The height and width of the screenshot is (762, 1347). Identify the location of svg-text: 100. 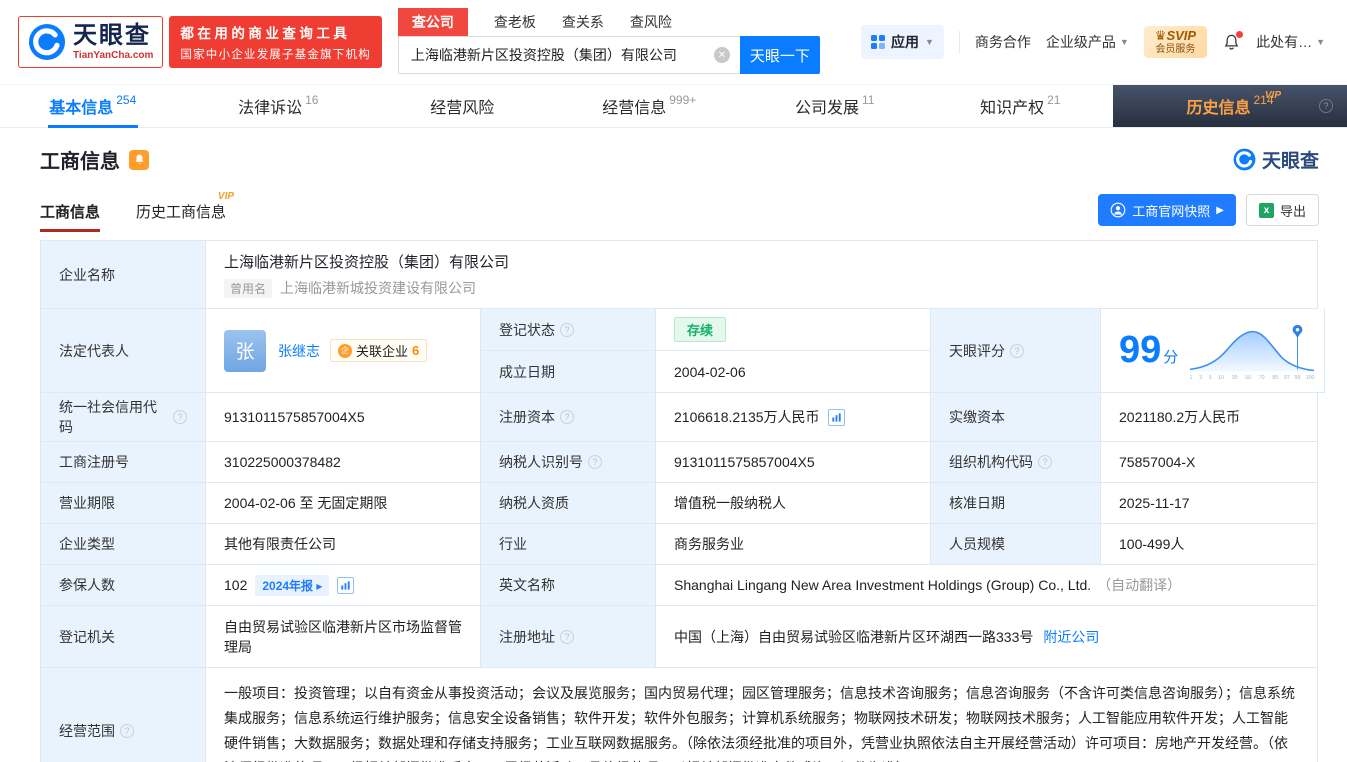
(1310, 378).